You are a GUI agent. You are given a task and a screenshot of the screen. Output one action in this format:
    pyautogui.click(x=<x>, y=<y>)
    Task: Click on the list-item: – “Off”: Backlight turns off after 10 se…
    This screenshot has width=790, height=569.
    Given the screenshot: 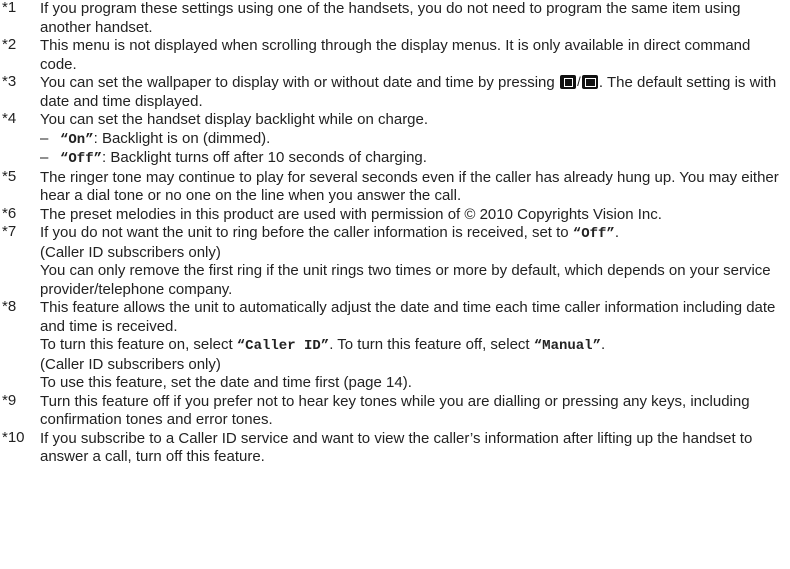 What is the action you would take?
    pyautogui.click(x=411, y=159)
    